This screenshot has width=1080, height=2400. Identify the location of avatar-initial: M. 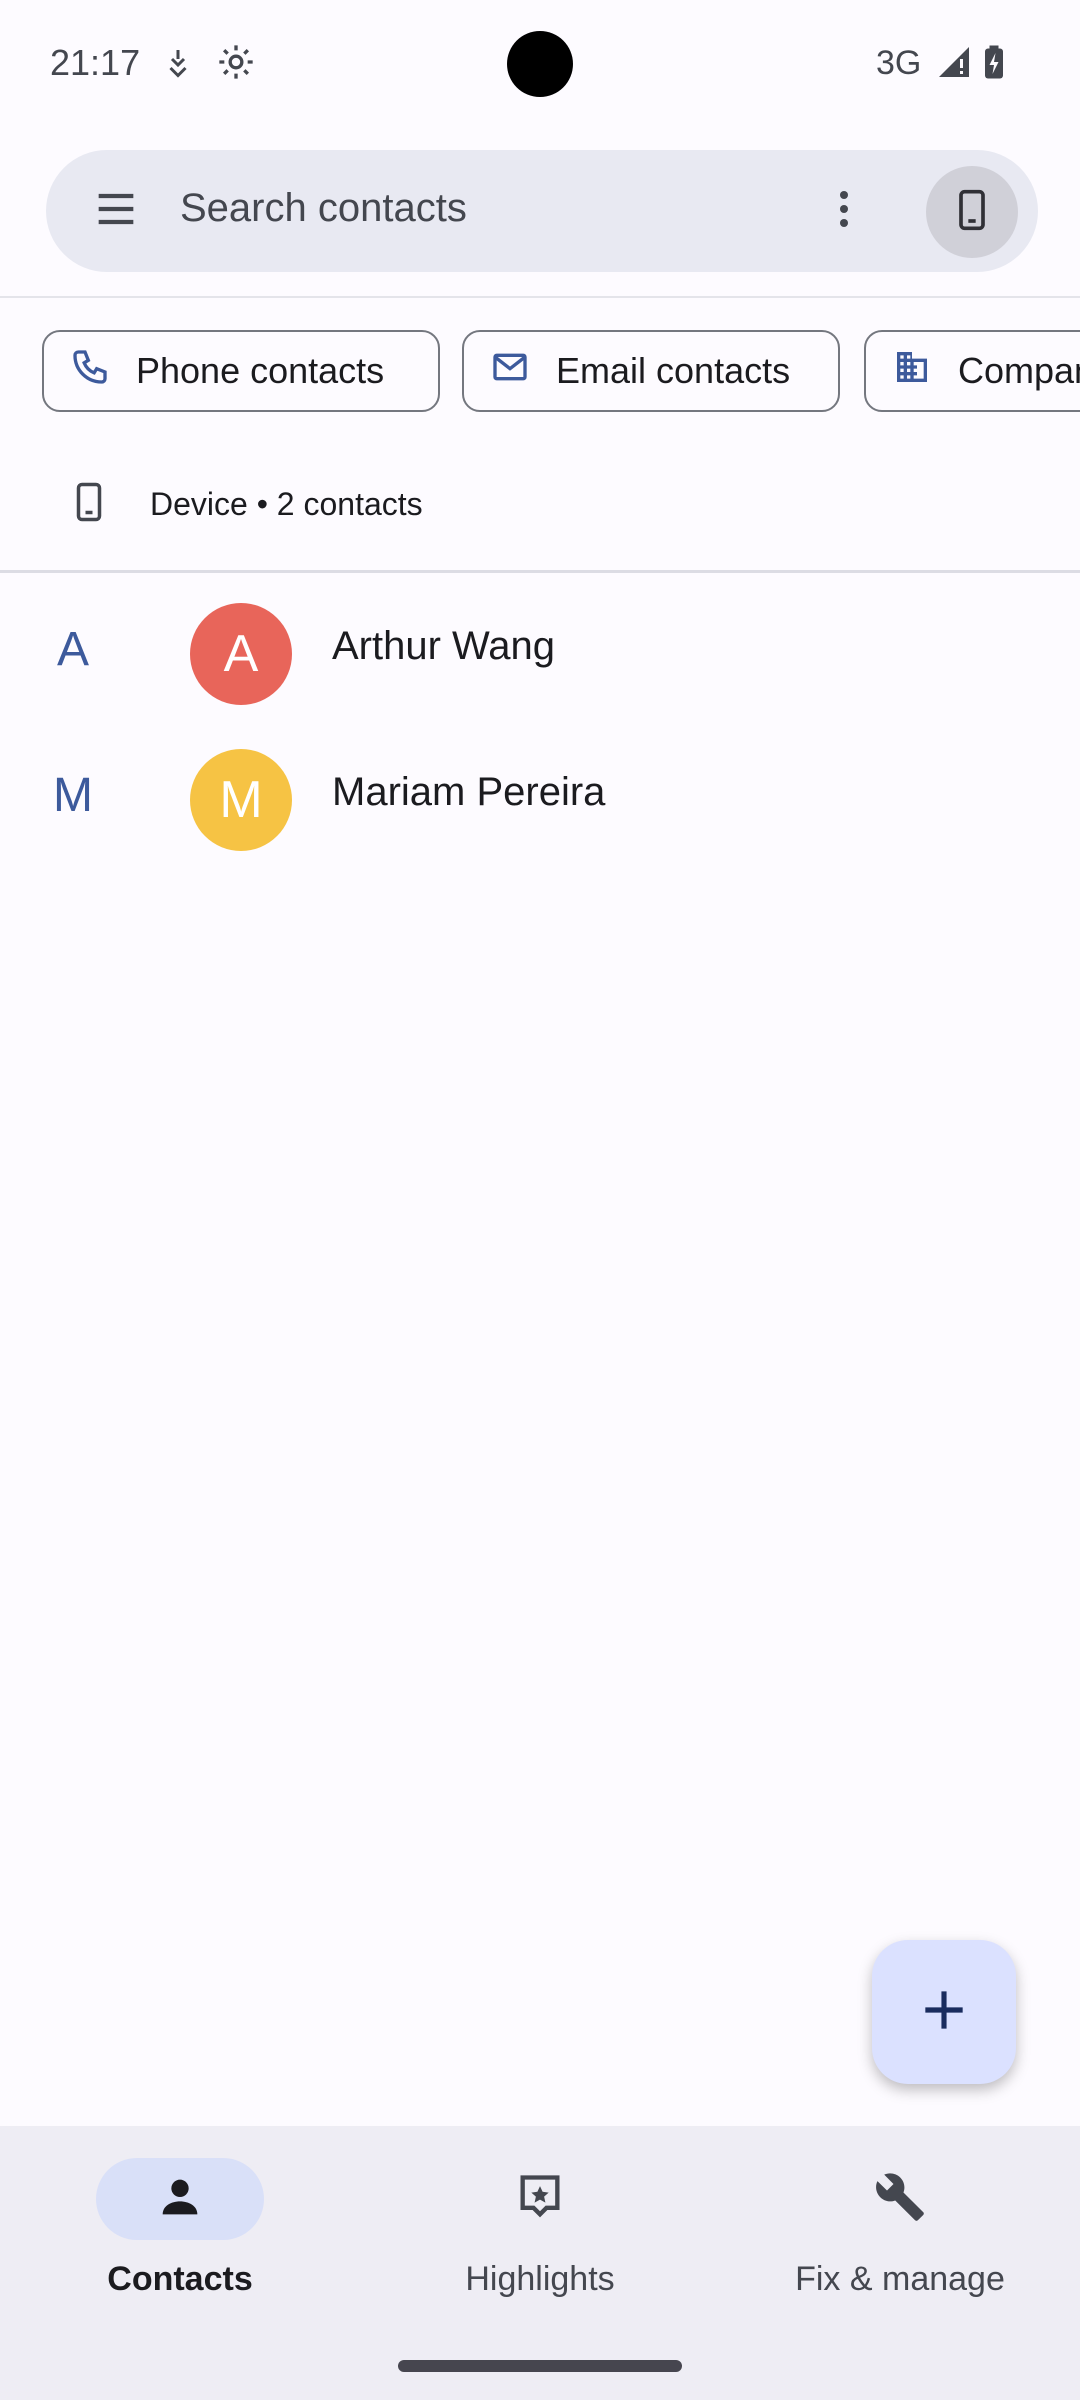
(241, 800).